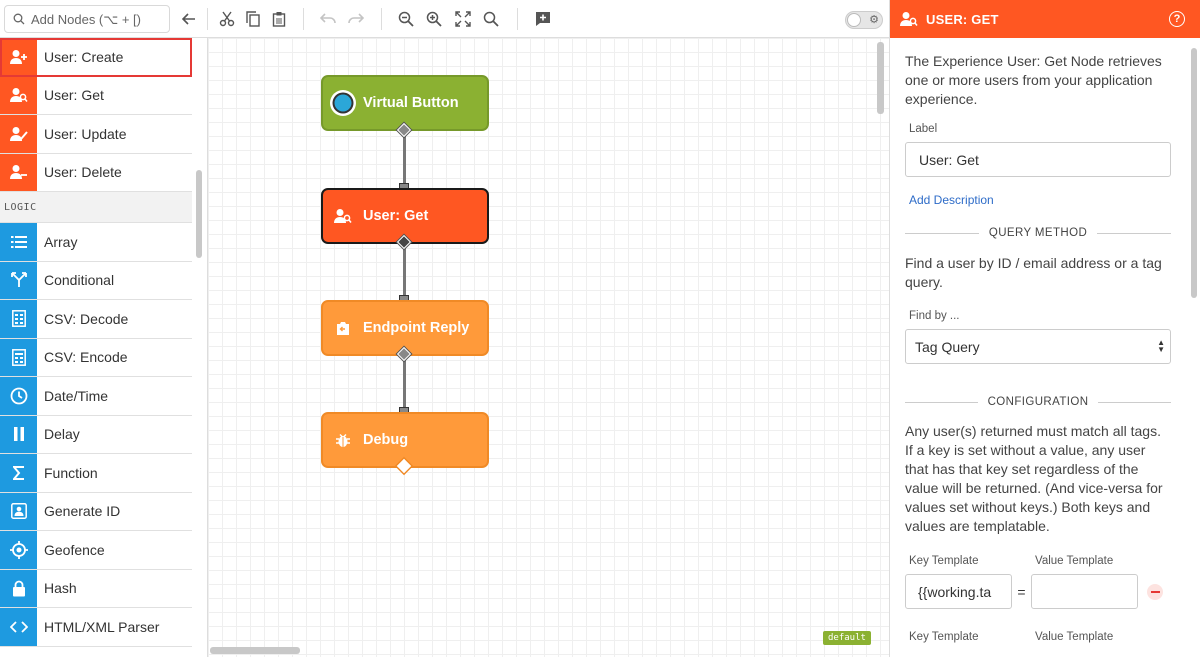 The image size is (1200, 657). I want to click on palette-item-user-update: User: Update, so click(96, 134).